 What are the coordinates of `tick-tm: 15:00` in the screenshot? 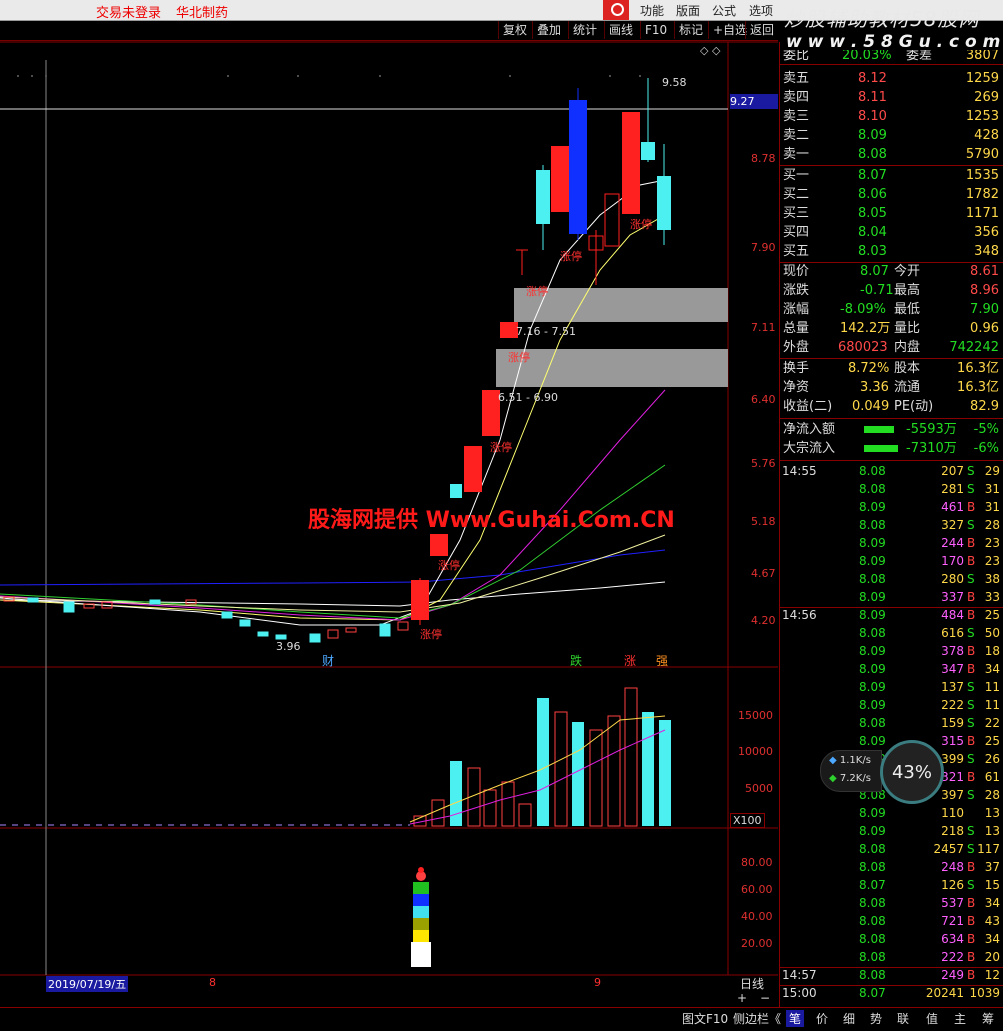 It's located at (799, 993).